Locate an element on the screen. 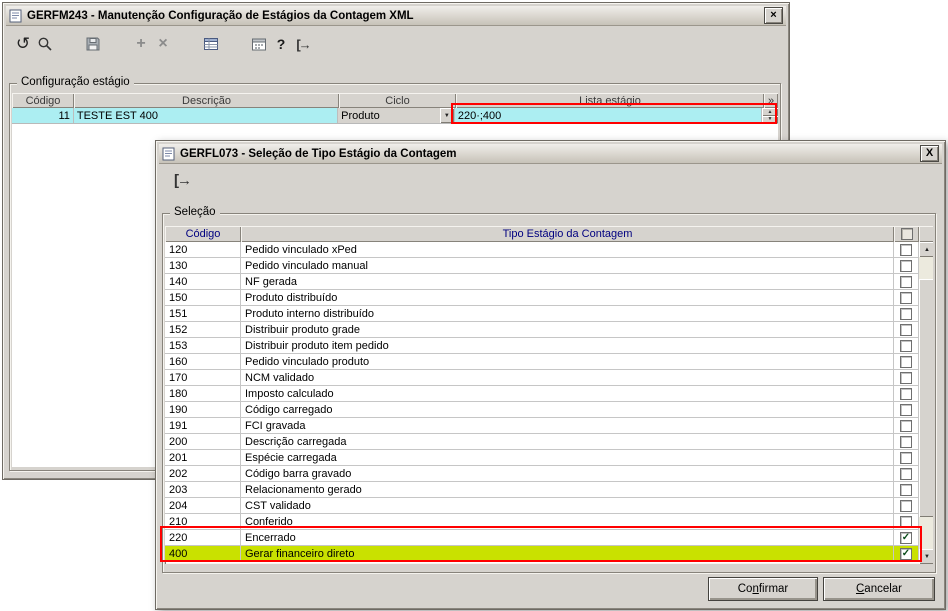  scrollbar-thumb is located at coordinates (926, 398).